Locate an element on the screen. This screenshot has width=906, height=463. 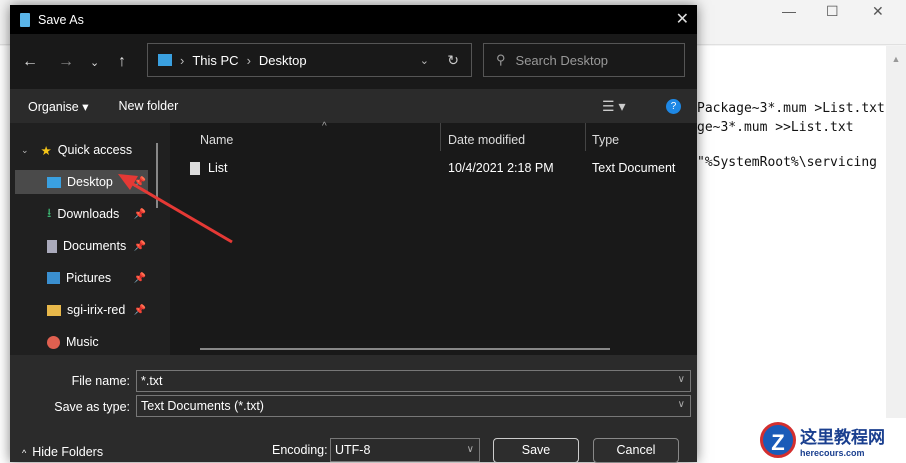
watermark-en: herecours.com is located at coordinates (832, 452).